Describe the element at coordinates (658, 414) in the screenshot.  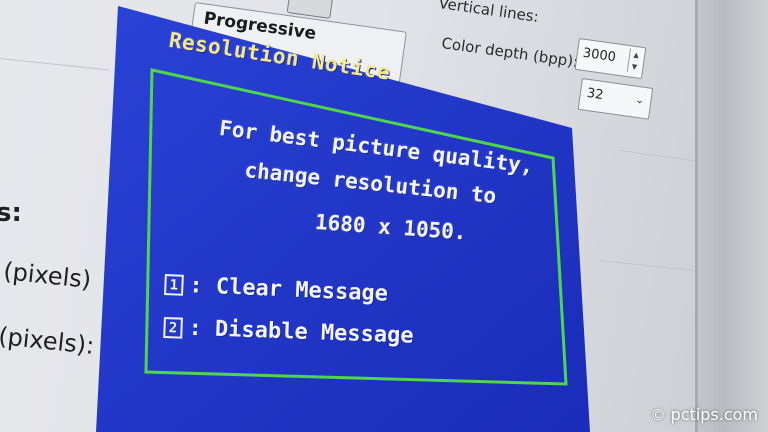
I see `copyright-icon: ©` at that location.